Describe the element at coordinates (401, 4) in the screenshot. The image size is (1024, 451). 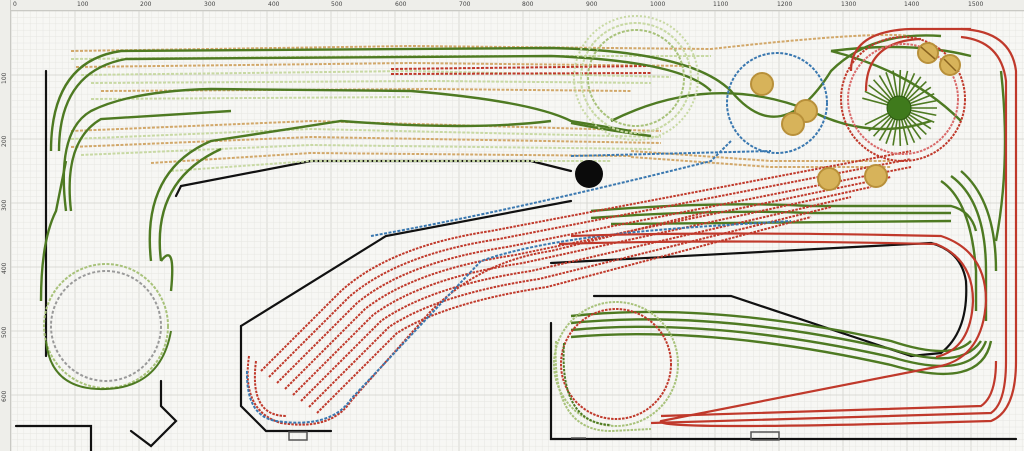
I see `ruler-top-label: 600` at that location.